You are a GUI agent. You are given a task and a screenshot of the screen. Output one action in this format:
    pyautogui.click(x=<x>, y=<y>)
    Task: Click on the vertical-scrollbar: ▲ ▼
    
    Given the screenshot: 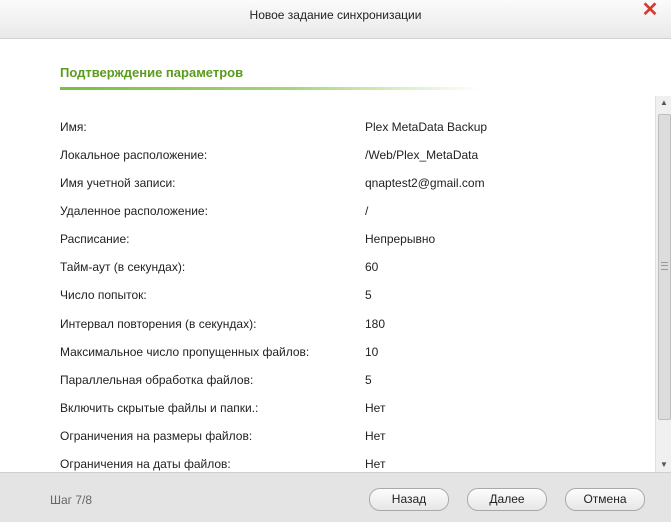 What is the action you would take?
    pyautogui.click(x=663, y=284)
    